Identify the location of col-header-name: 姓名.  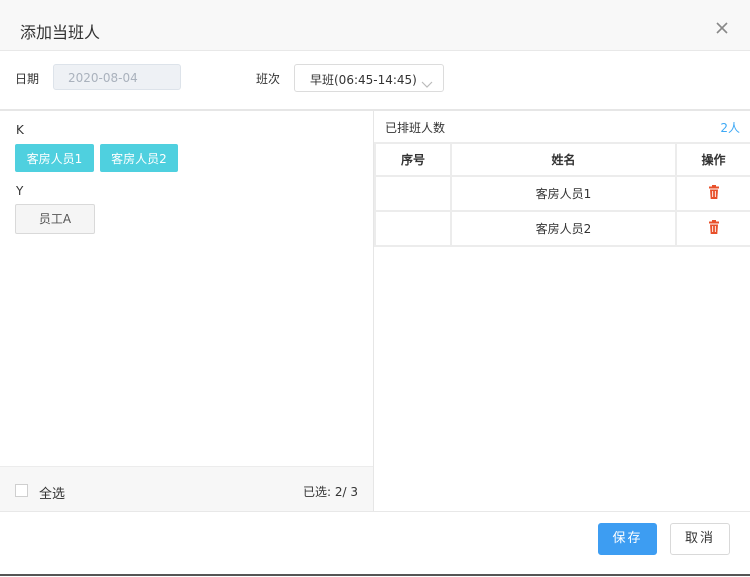
(563, 159).